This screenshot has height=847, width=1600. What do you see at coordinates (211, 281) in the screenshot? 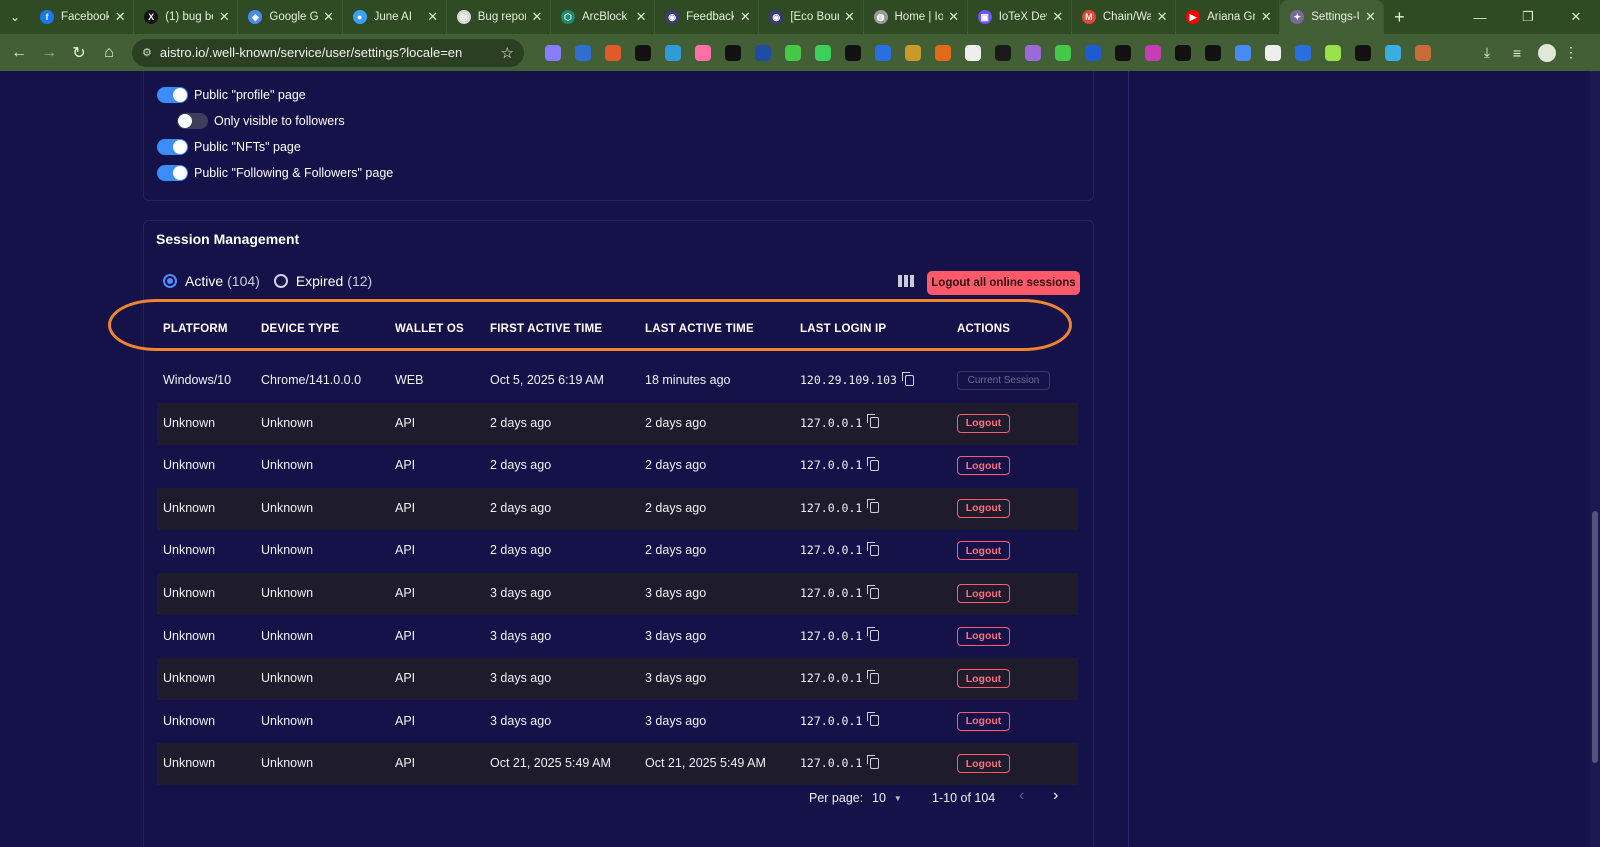
I see `filter-radio-active: Active (104)` at bounding box center [211, 281].